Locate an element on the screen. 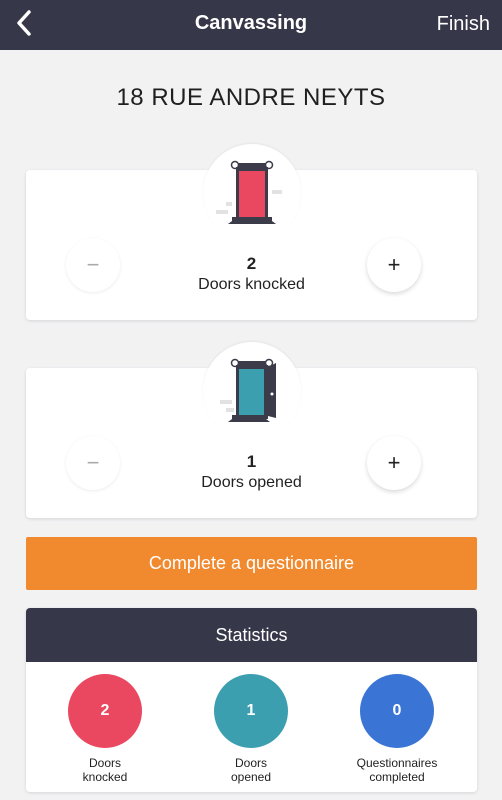 This screenshot has width=502, height=800. stat-circle: 2 is located at coordinates (105, 711).